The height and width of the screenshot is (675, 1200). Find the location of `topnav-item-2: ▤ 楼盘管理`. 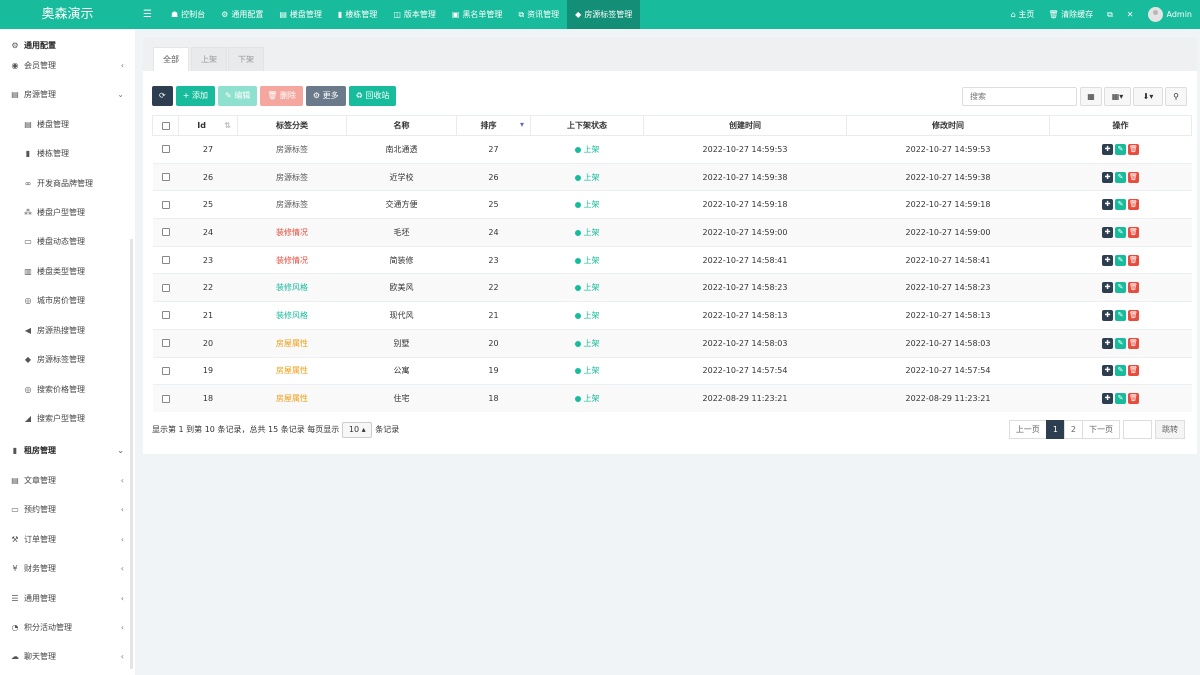

topnav-item-2: ▤ 楼盘管理 is located at coordinates (300, 14).